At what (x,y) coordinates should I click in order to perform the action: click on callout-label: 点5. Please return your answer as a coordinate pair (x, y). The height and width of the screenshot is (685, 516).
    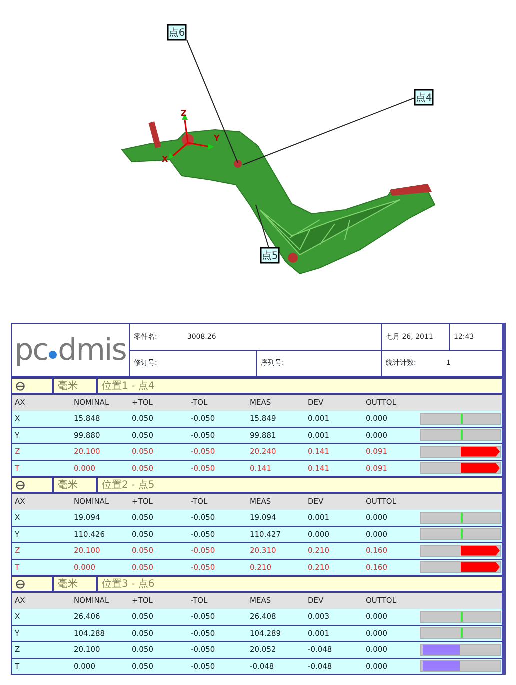
    Looking at the image, I should click on (270, 255).